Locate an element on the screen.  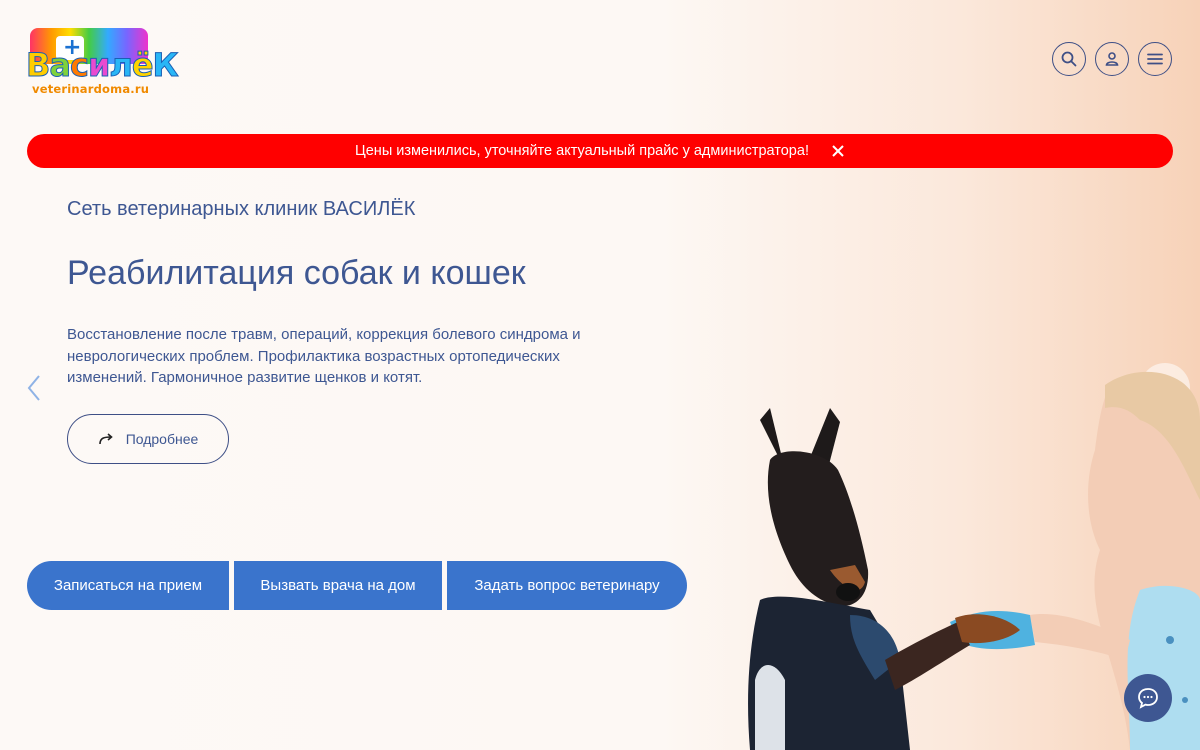
forward-arrow-icon is located at coordinates (105, 439).